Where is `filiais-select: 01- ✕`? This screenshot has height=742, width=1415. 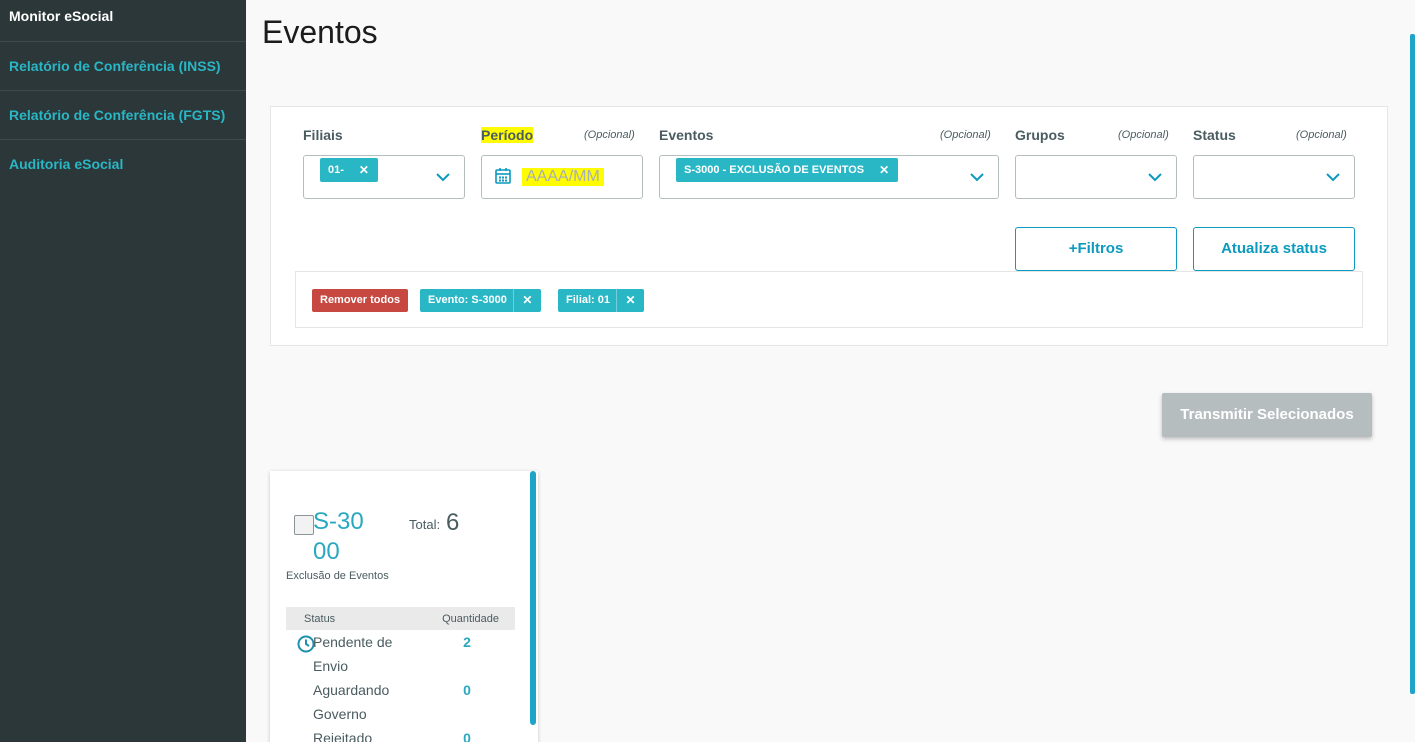
filiais-select: 01- ✕ is located at coordinates (384, 177).